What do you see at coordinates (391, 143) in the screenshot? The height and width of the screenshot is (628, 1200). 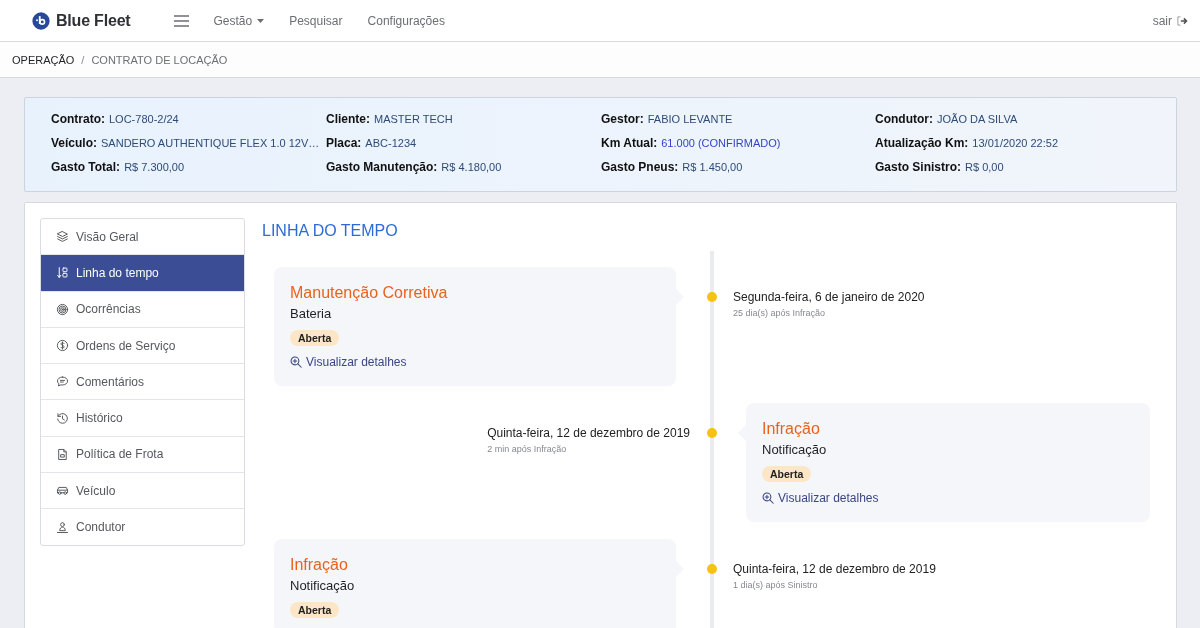 I see `field-value: ABC-1234` at bounding box center [391, 143].